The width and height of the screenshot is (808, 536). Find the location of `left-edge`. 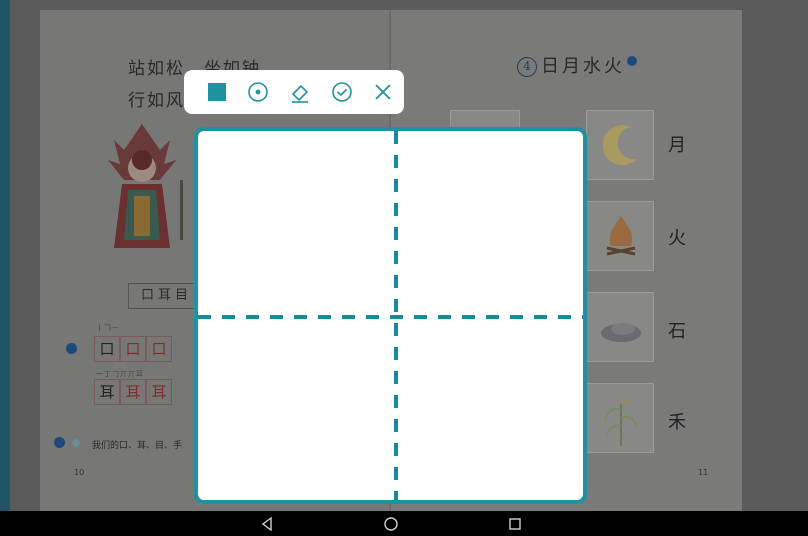

left-edge is located at coordinates (5, 255).